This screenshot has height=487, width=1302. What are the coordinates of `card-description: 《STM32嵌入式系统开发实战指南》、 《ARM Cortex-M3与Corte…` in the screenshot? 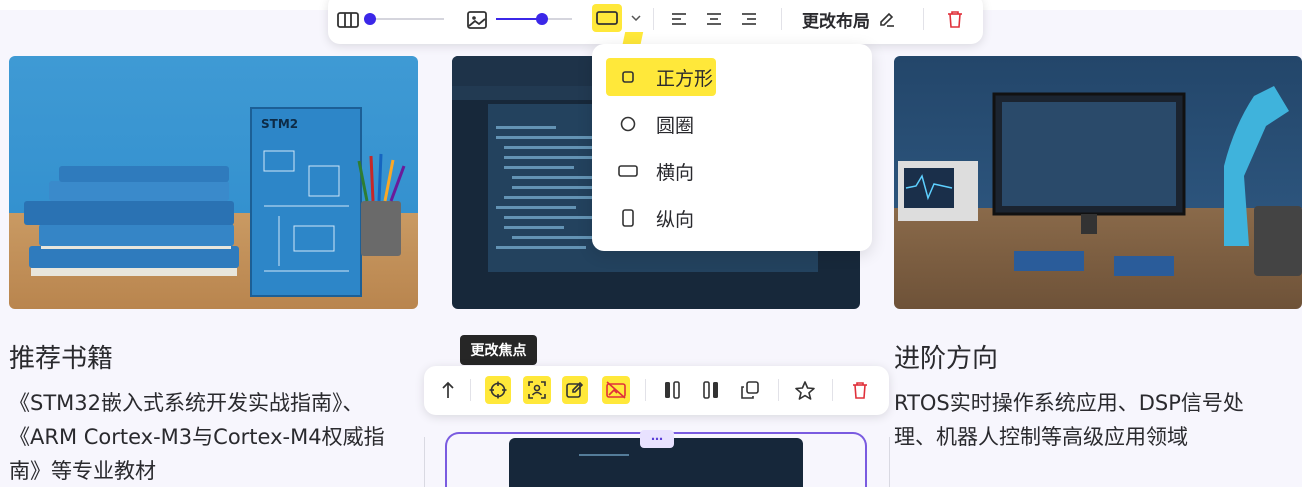 It's located at (224, 436).